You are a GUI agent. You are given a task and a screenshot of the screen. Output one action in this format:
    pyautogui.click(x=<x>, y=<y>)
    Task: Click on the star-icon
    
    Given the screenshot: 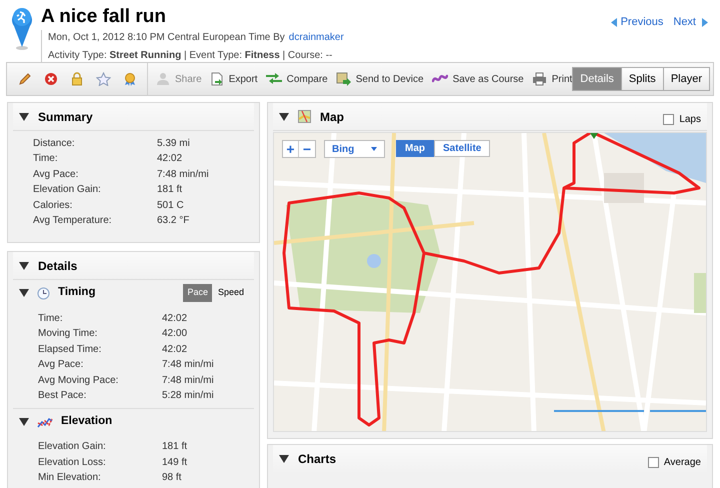 What is the action you would take?
    pyautogui.click(x=103, y=79)
    